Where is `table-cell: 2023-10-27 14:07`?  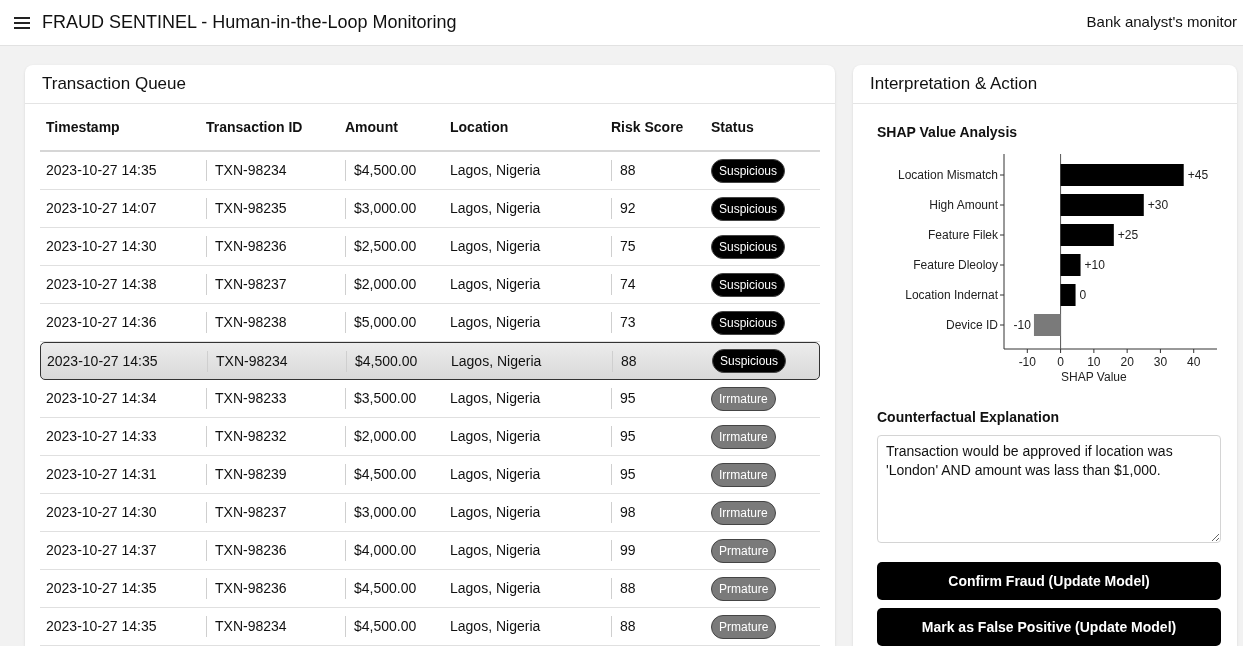
table-cell: 2023-10-27 14:07 is located at coordinates (101, 208).